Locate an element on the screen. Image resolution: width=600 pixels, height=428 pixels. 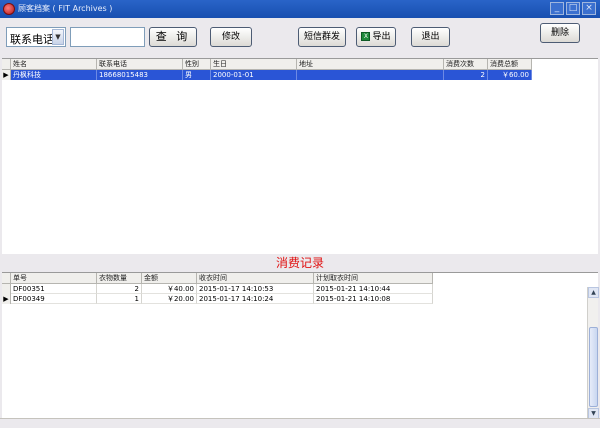
column-header-order: 单号 is located at coordinates (54, 278).